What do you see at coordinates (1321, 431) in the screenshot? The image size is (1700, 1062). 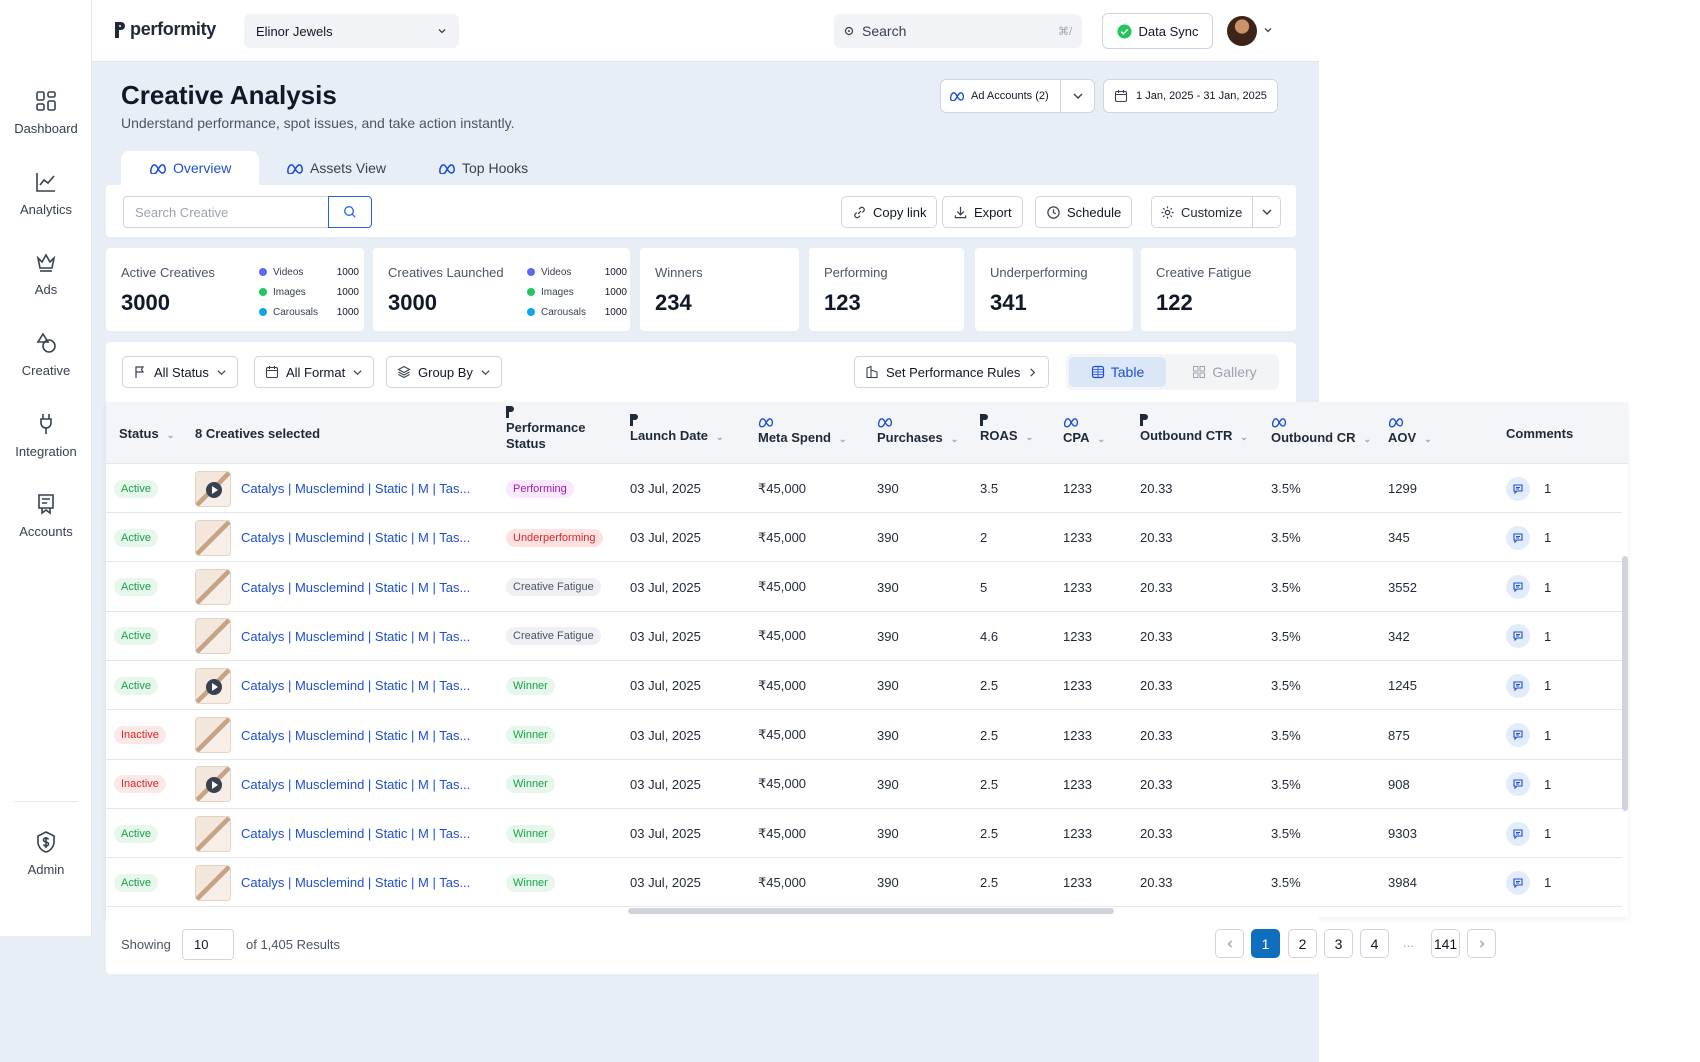 I see `col-outbound-cr-header: Outbound CR ⌄` at bounding box center [1321, 431].